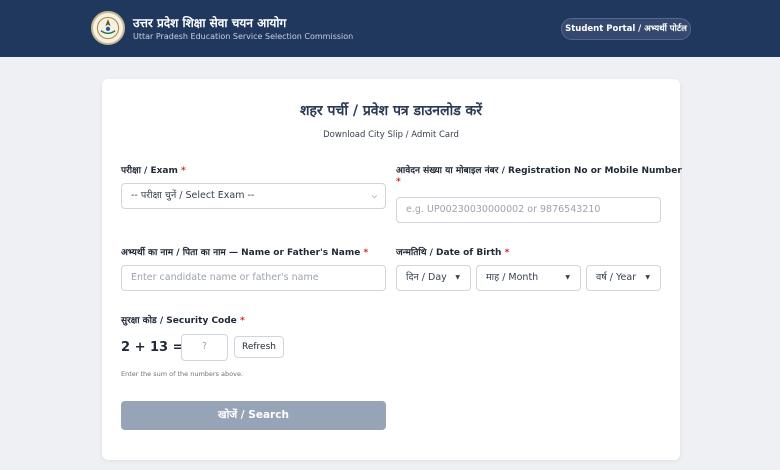  What do you see at coordinates (182, 374) in the screenshot?
I see `captcha-hint: Enter the sum of the numbers above.` at bounding box center [182, 374].